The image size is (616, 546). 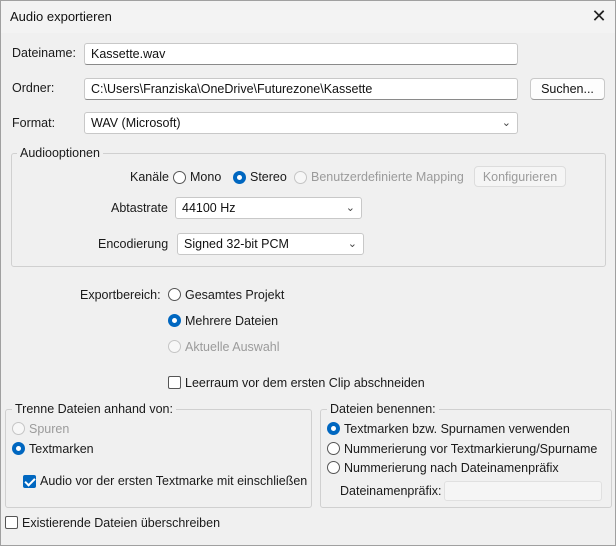 I want to click on encoding-select: Signed 32-bit PCM ⌄, so click(x=270, y=244).